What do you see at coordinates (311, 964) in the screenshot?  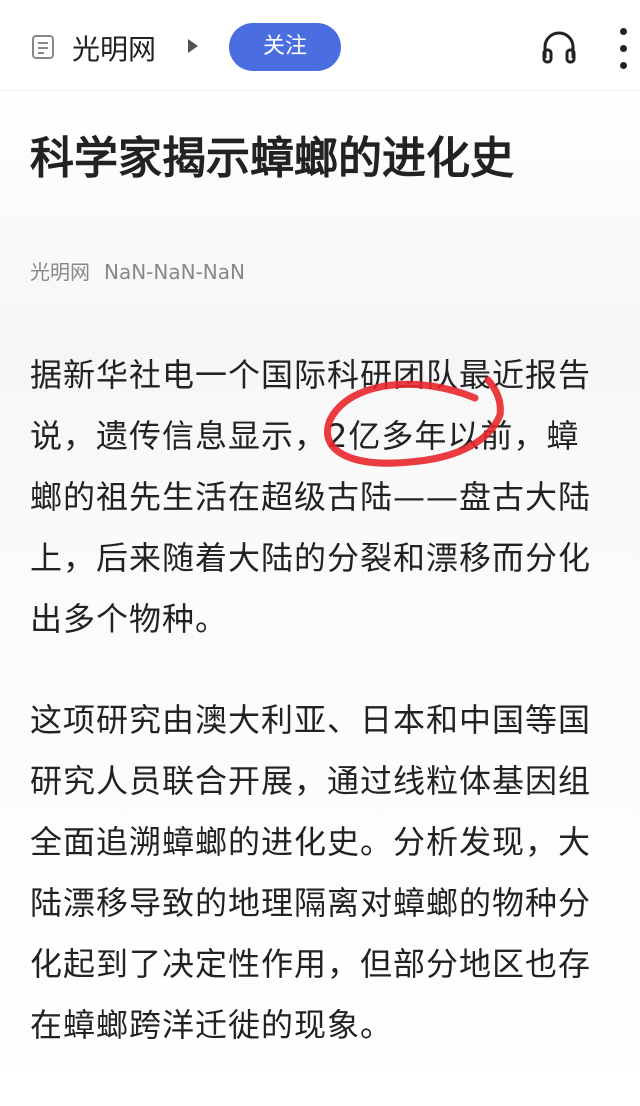 I see `paragraph-line: 化起到了决定性作用，但部分地区也存` at bounding box center [311, 964].